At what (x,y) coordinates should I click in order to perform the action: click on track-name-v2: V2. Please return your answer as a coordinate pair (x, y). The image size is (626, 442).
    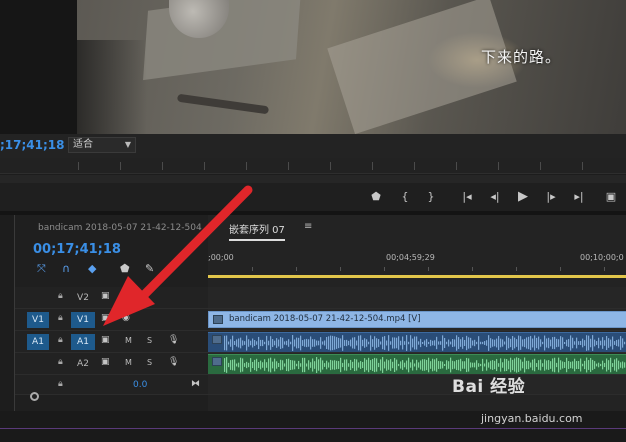
    Looking at the image, I should click on (83, 298).